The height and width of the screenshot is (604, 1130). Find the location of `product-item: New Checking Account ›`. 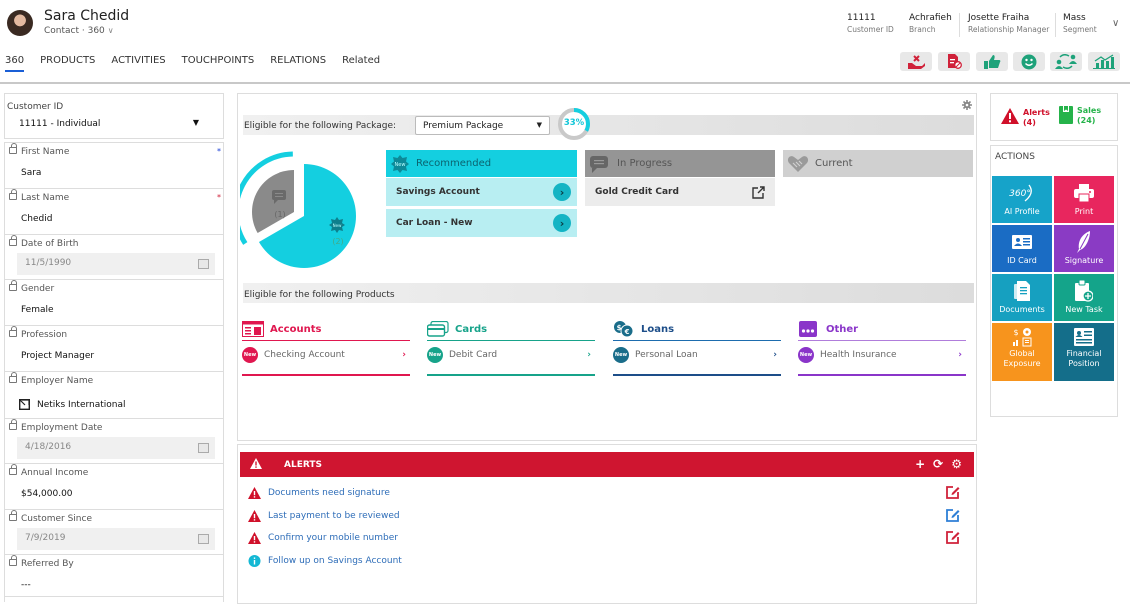

product-item: New Checking Account › is located at coordinates (326, 355).